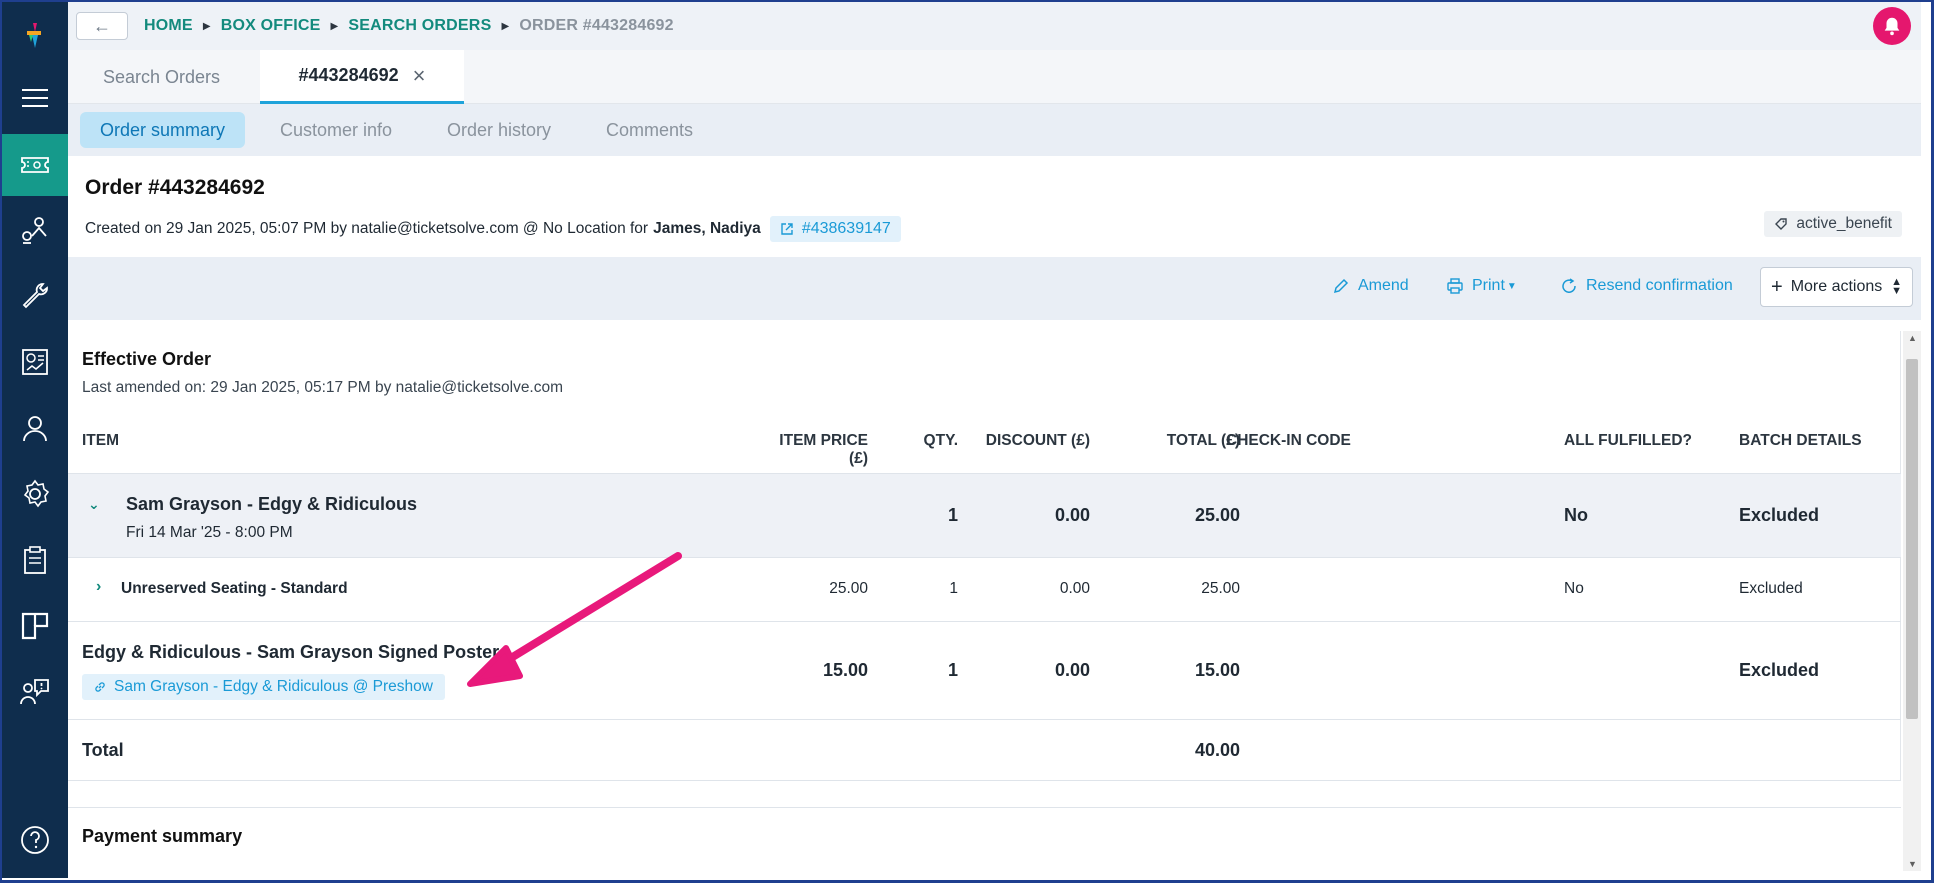 The width and height of the screenshot is (1934, 883). Describe the element at coordinates (1779, 515) in the screenshot. I see `event-batch: Excluded` at that location.